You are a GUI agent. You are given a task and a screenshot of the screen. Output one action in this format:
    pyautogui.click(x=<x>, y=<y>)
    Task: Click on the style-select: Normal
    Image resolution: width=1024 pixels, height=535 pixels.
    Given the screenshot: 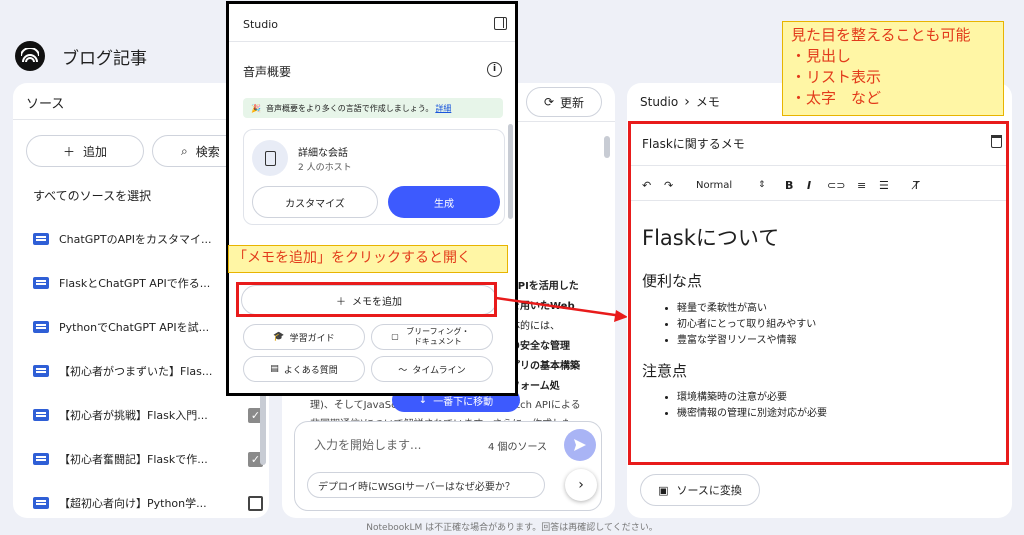 What is the action you would take?
    pyautogui.click(x=727, y=185)
    